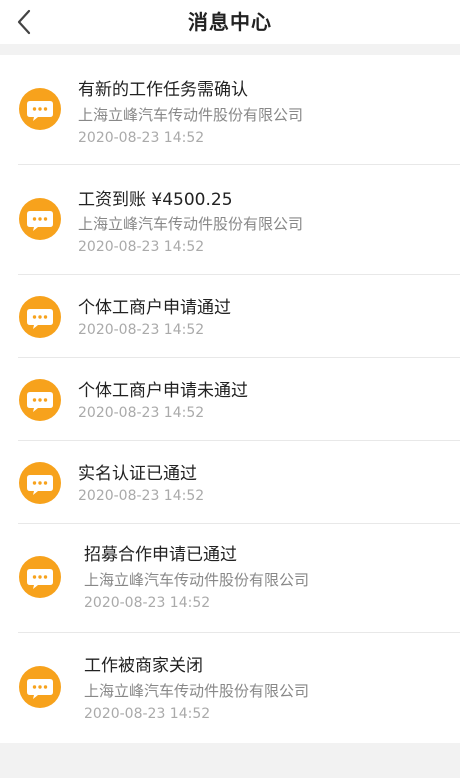  I want to click on message-item: 个体工商户申请通过 2020-08-23 14:52, so click(230, 316).